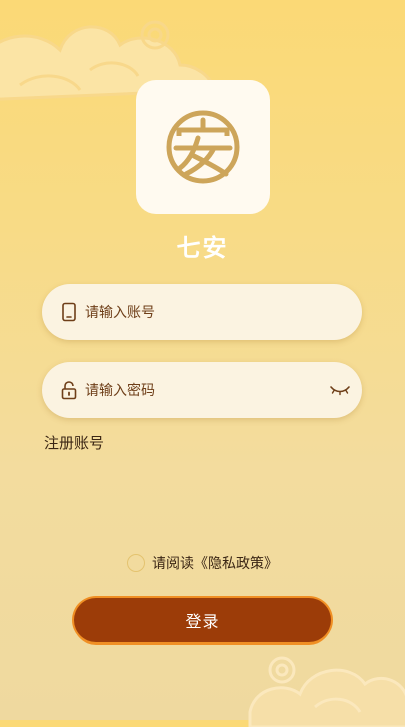 This screenshot has height=727, width=405. I want to click on password-placeholder: 请输入密码, so click(120, 391).